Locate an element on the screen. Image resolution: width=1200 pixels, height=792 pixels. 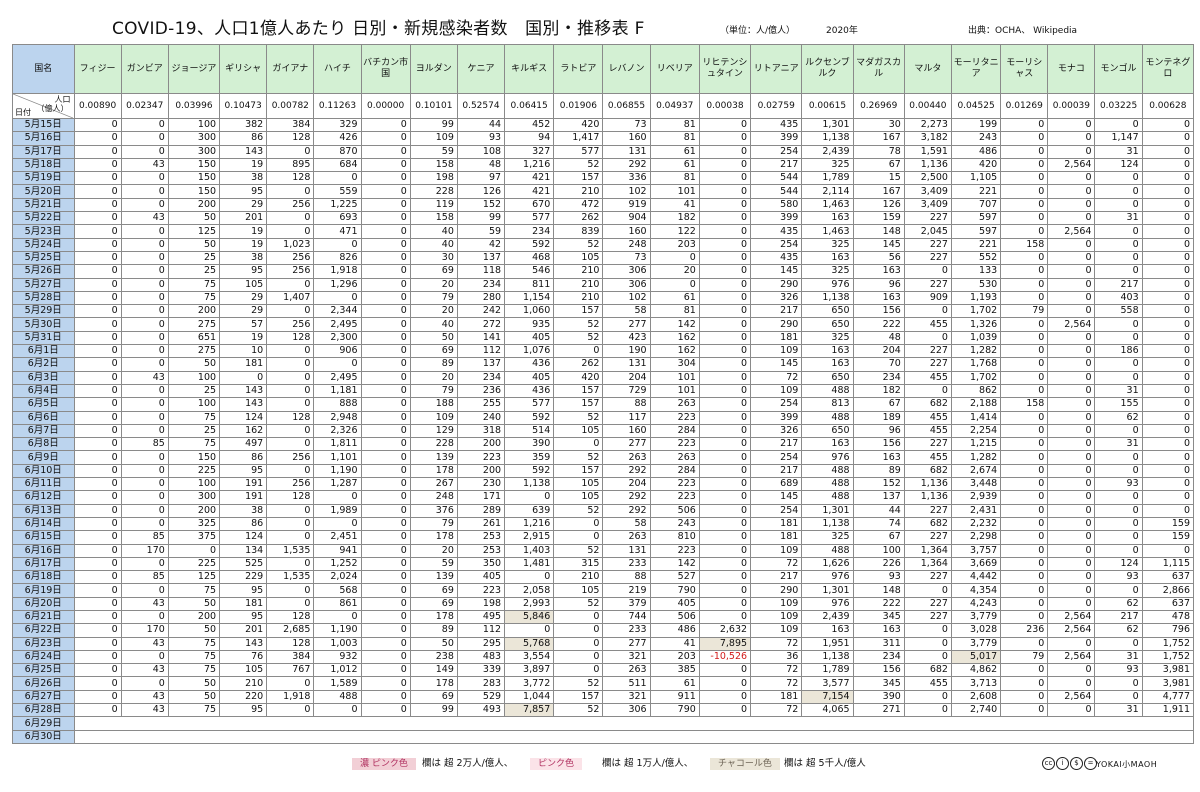
value-cell: 150 is located at coordinates (194, 191).